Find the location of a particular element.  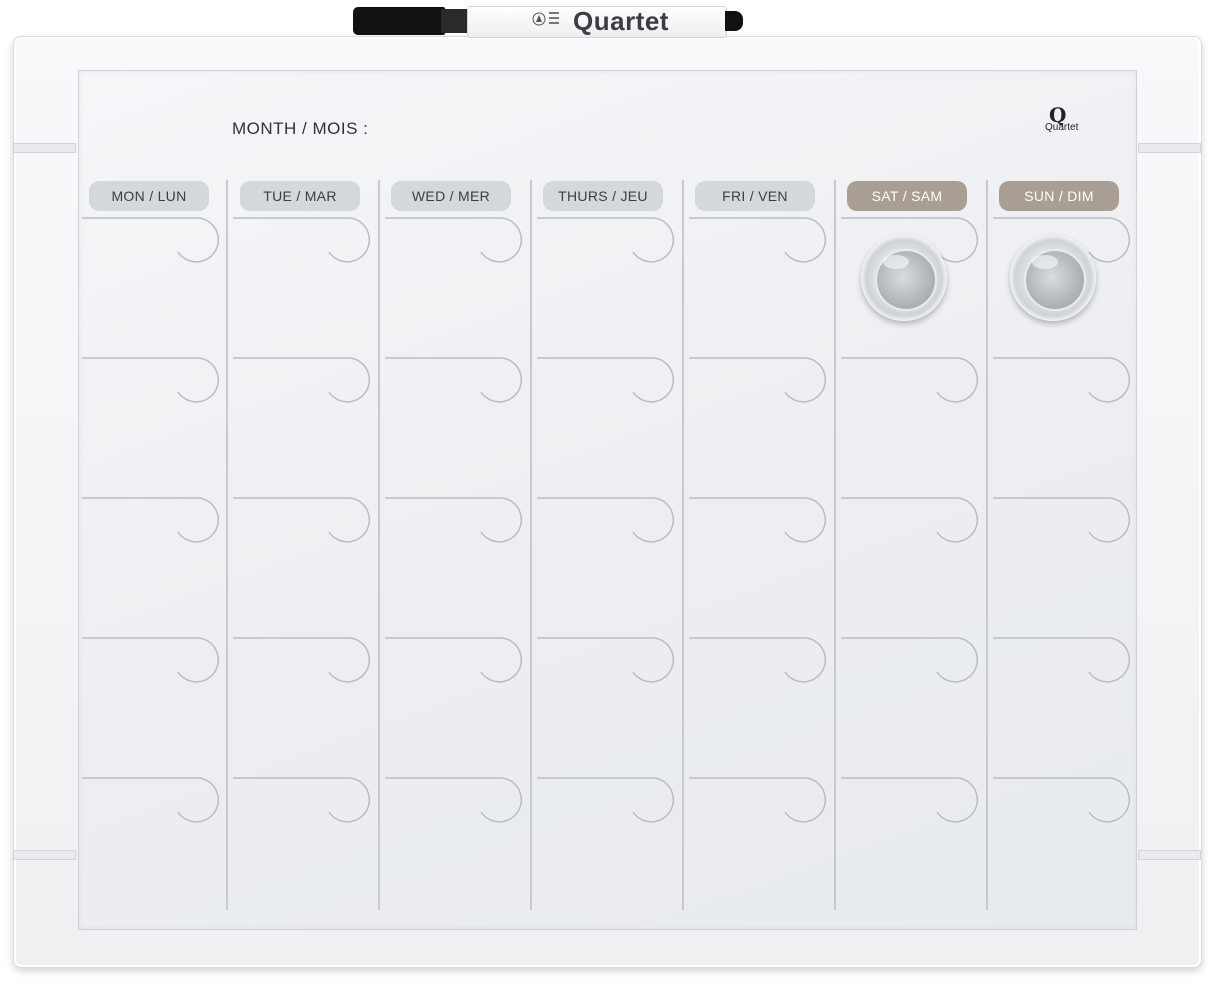

marker-brand-text: Quartet is located at coordinates (621, 21).